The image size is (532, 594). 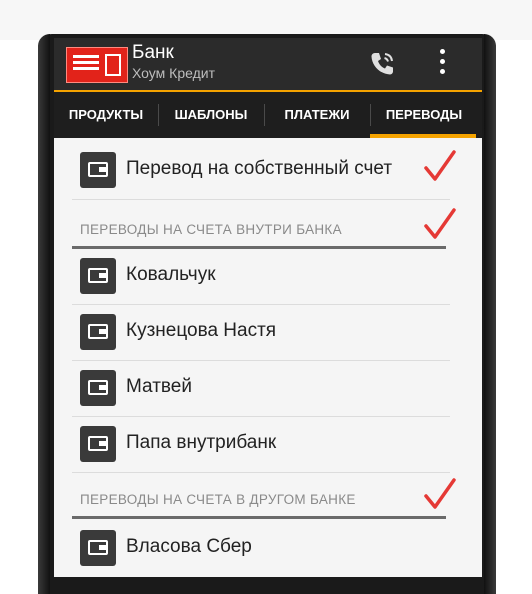 What do you see at coordinates (442, 64) in the screenshot?
I see `overflow-menu-icon` at bounding box center [442, 64].